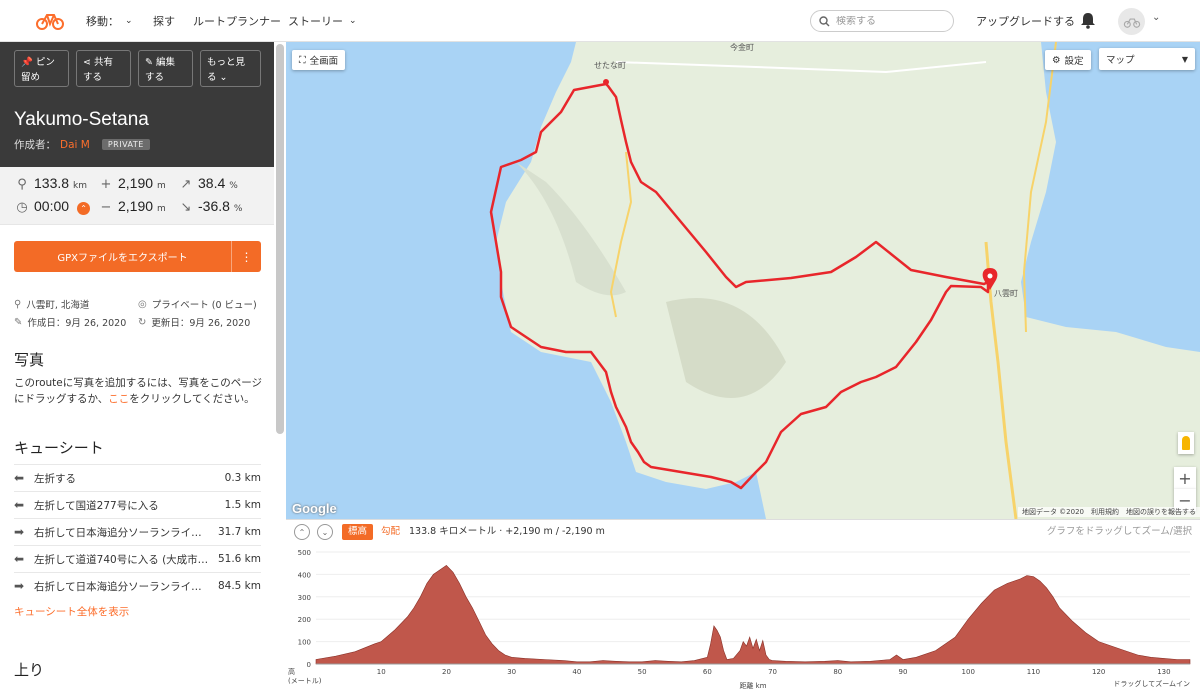  I want to click on x-tick-label: 70, so click(772, 672).